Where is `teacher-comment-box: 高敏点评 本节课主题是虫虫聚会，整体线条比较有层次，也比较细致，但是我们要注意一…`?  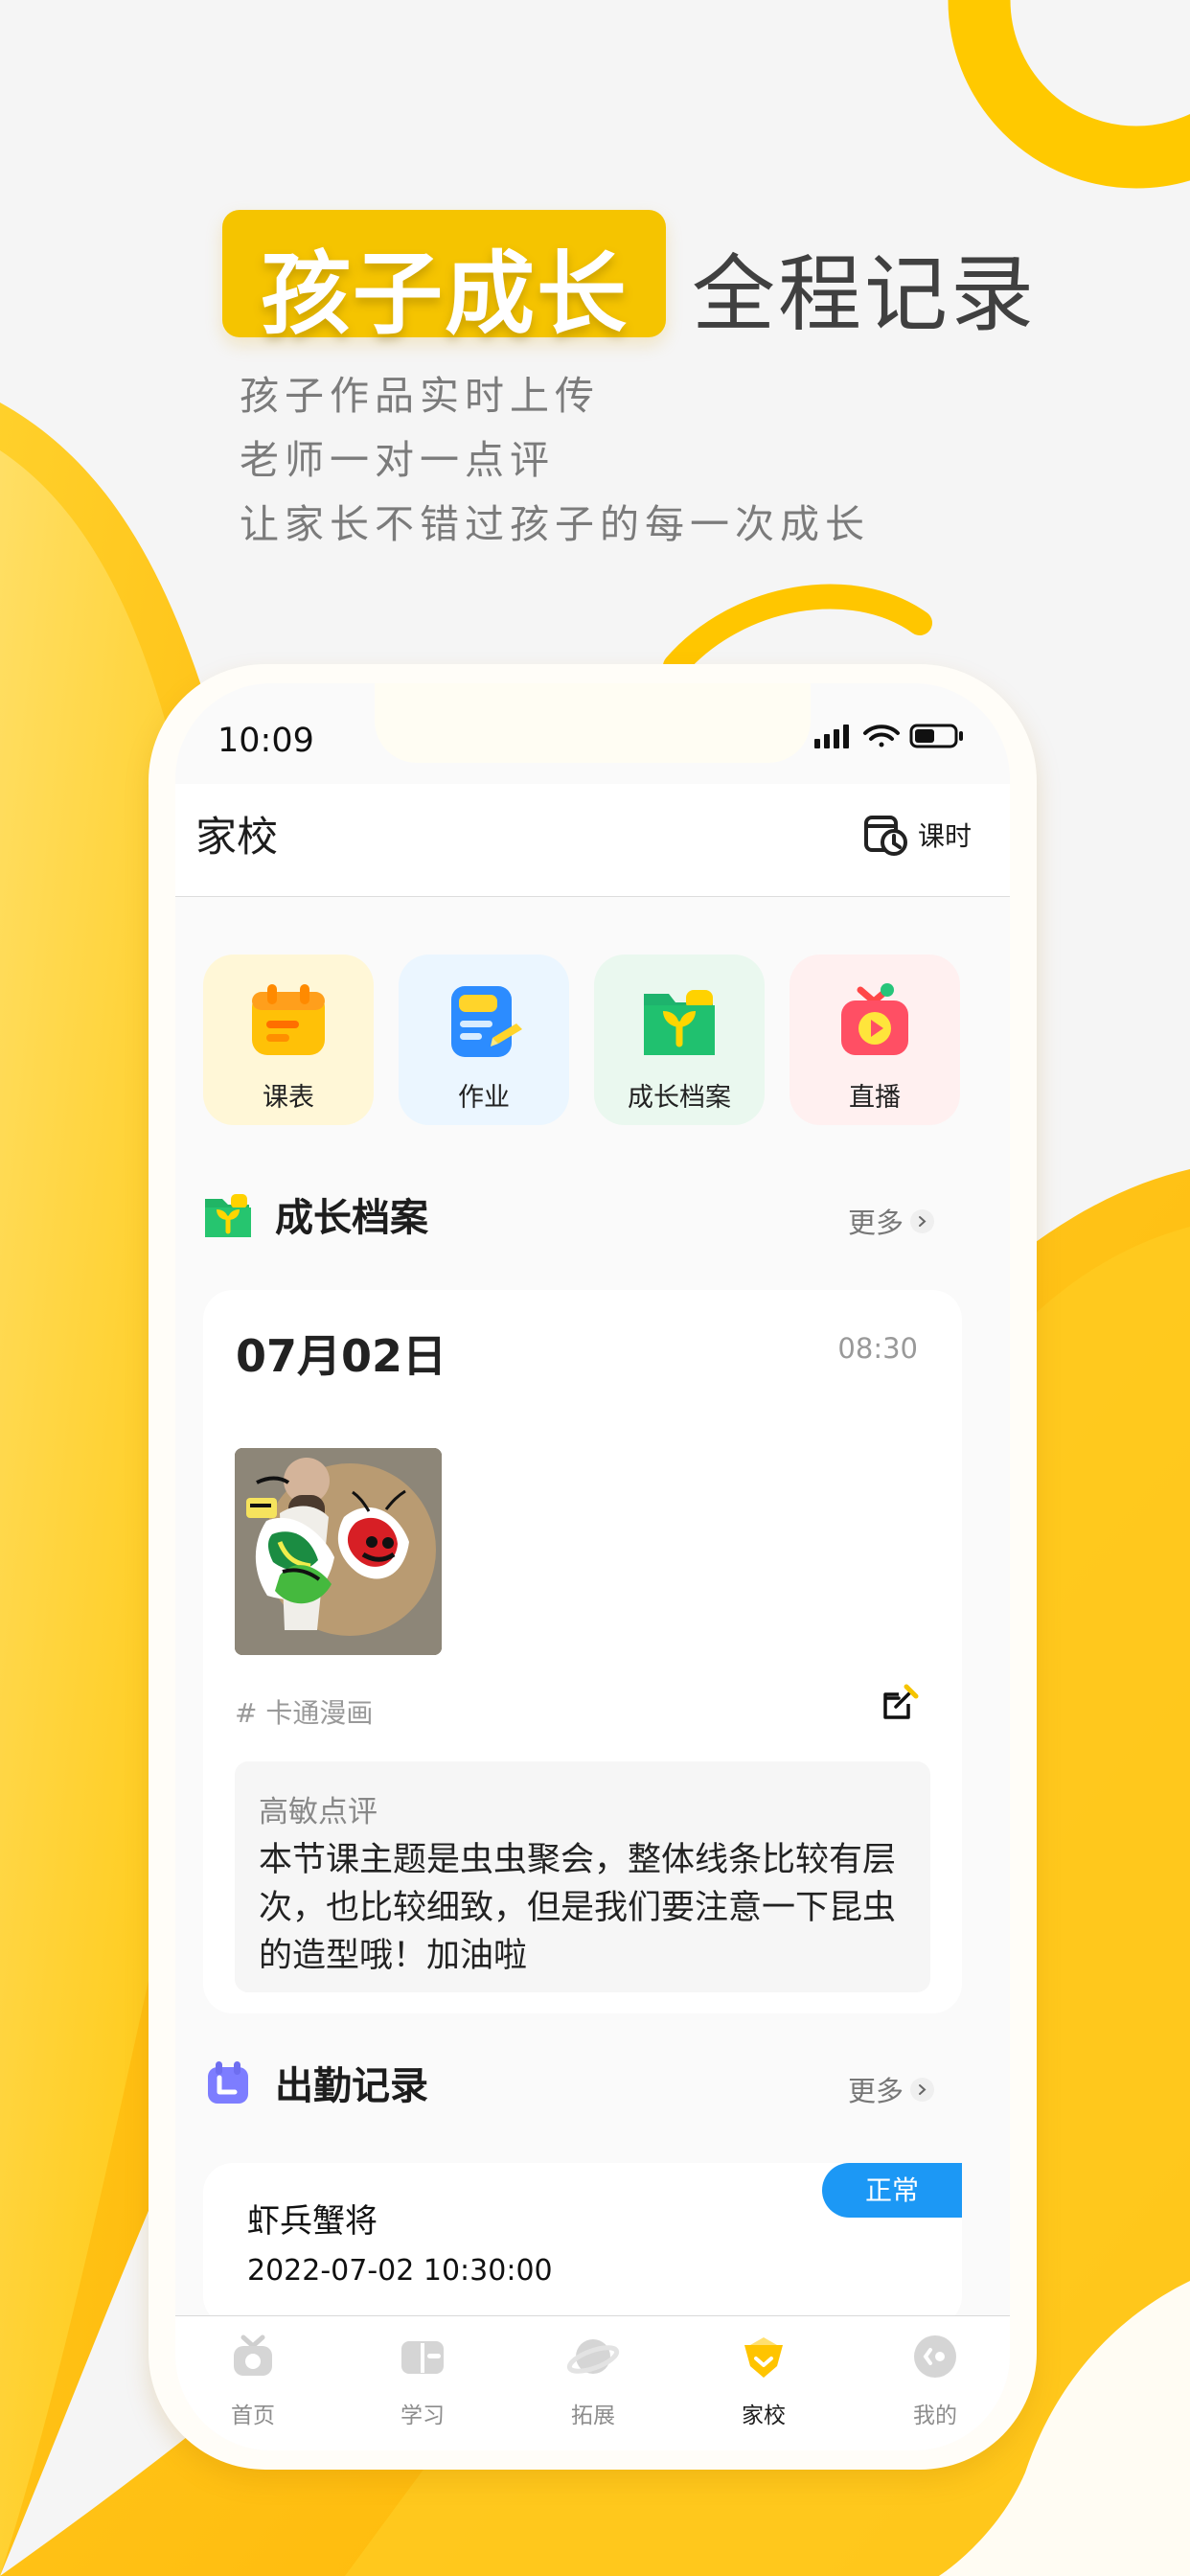
teacher-comment-box: 高敏点评 本节课主题是虫虫聚会，整体线条比较有层次，也比较细致，但是我们要注意一… is located at coordinates (583, 1876).